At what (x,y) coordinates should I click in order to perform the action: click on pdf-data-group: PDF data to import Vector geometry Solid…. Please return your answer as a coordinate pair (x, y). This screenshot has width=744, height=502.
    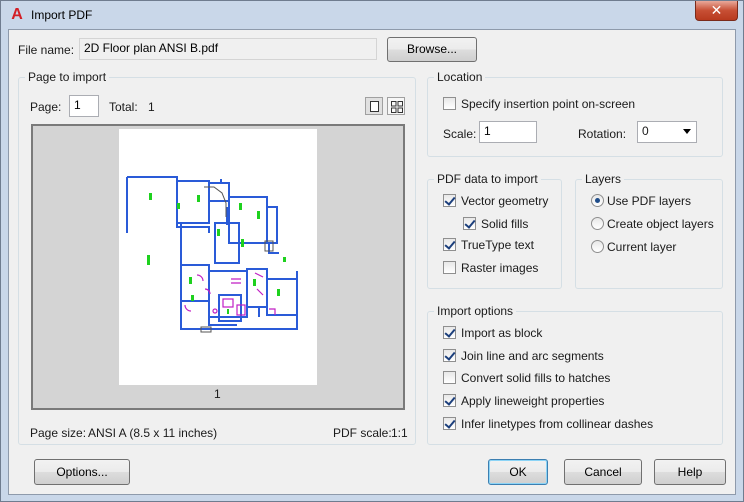
    Looking at the image, I should click on (494, 230).